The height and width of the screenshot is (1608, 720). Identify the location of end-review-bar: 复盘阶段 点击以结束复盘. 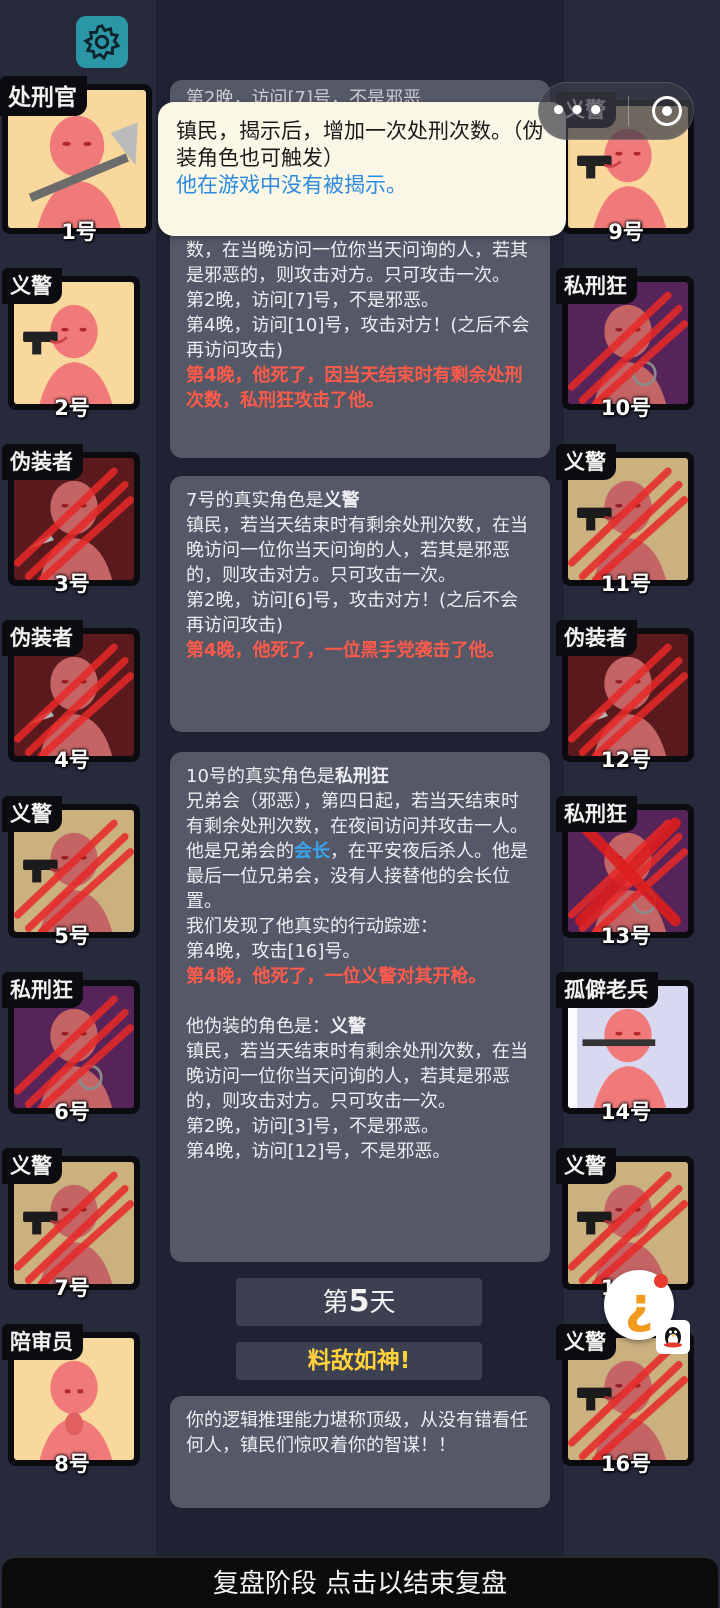
(360, 1582).